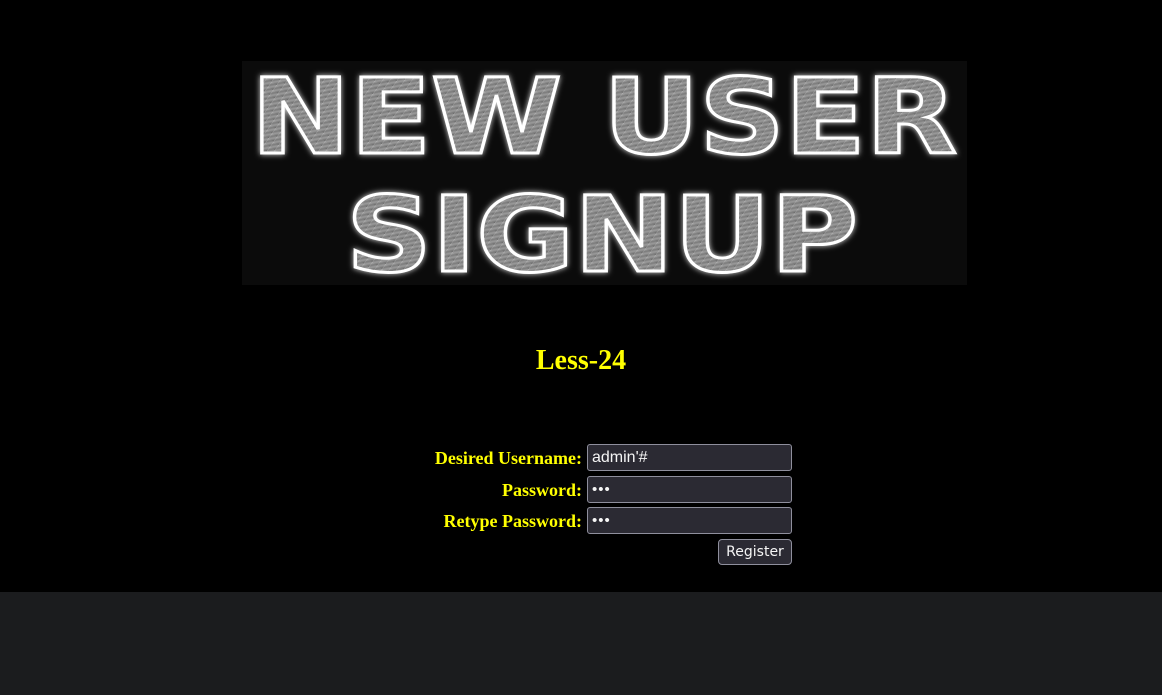 This screenshot has height=695, width=1162. Describe the element at coordinates (602, 229) in the screenshot. I see `banner-line-2: SIGNUP` at that location.